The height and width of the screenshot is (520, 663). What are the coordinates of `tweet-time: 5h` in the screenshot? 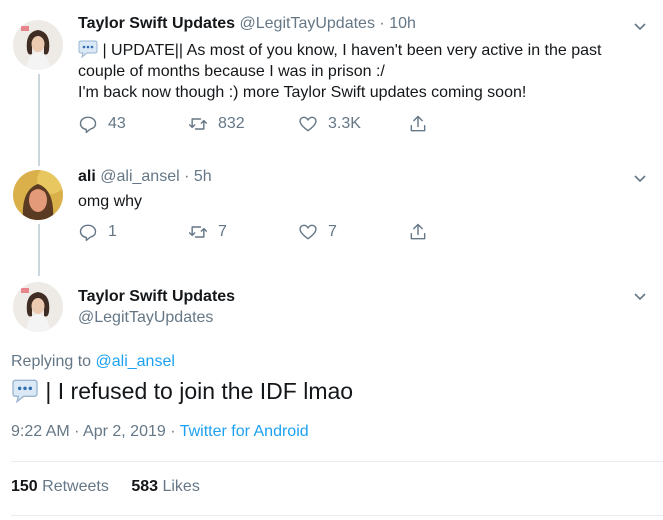 It's located at (203, 176).